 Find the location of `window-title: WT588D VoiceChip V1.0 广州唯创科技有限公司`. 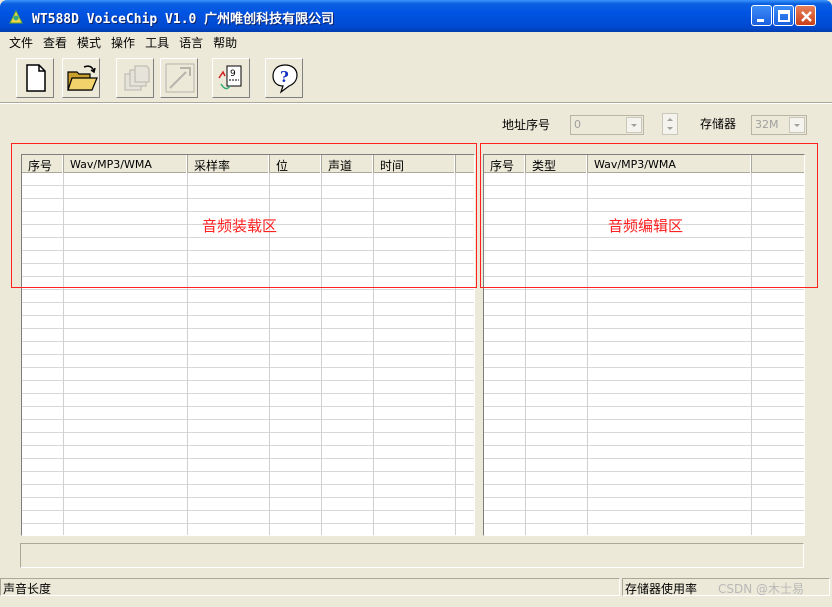

window-title: WT588D VoiceChip V1.0 广州唯创科技有限公司 is located at coordinates (183, 19).